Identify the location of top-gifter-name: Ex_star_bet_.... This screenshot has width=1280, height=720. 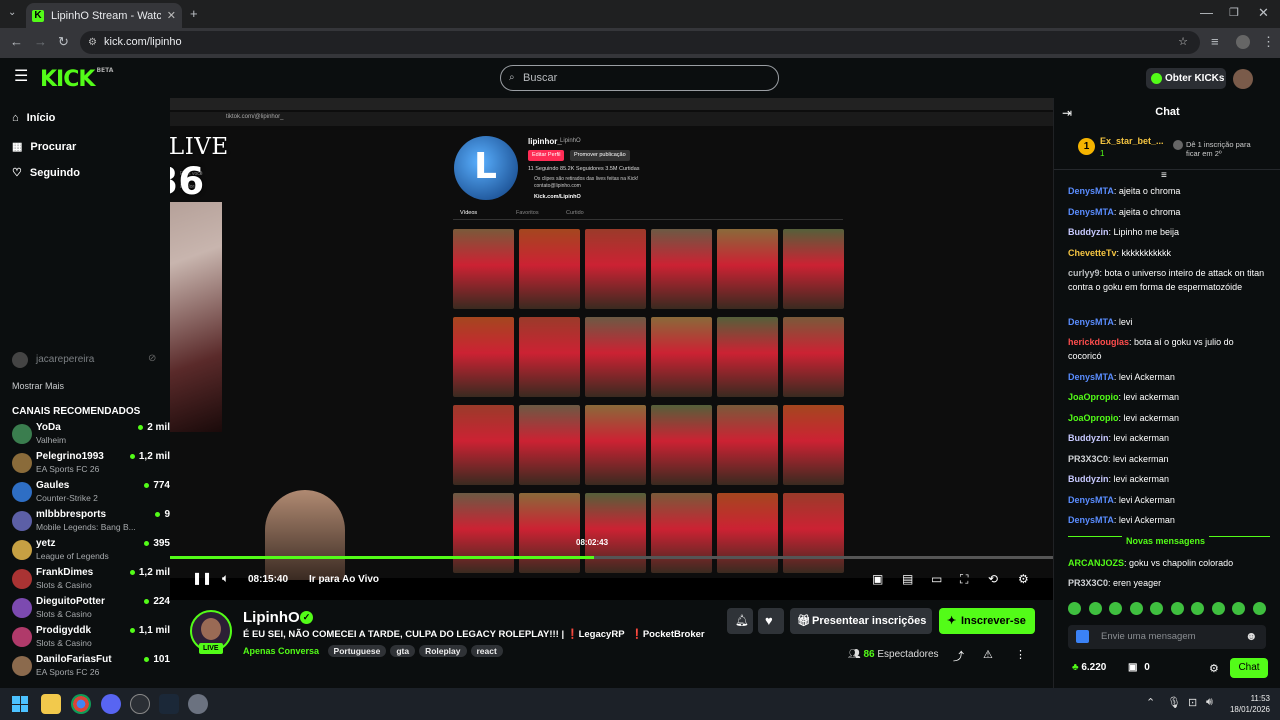
(1136, 141).